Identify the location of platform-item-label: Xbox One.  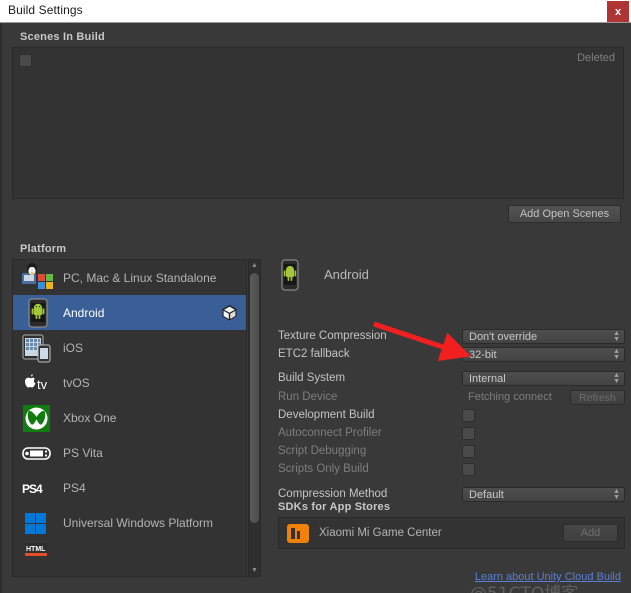
(90, 417).